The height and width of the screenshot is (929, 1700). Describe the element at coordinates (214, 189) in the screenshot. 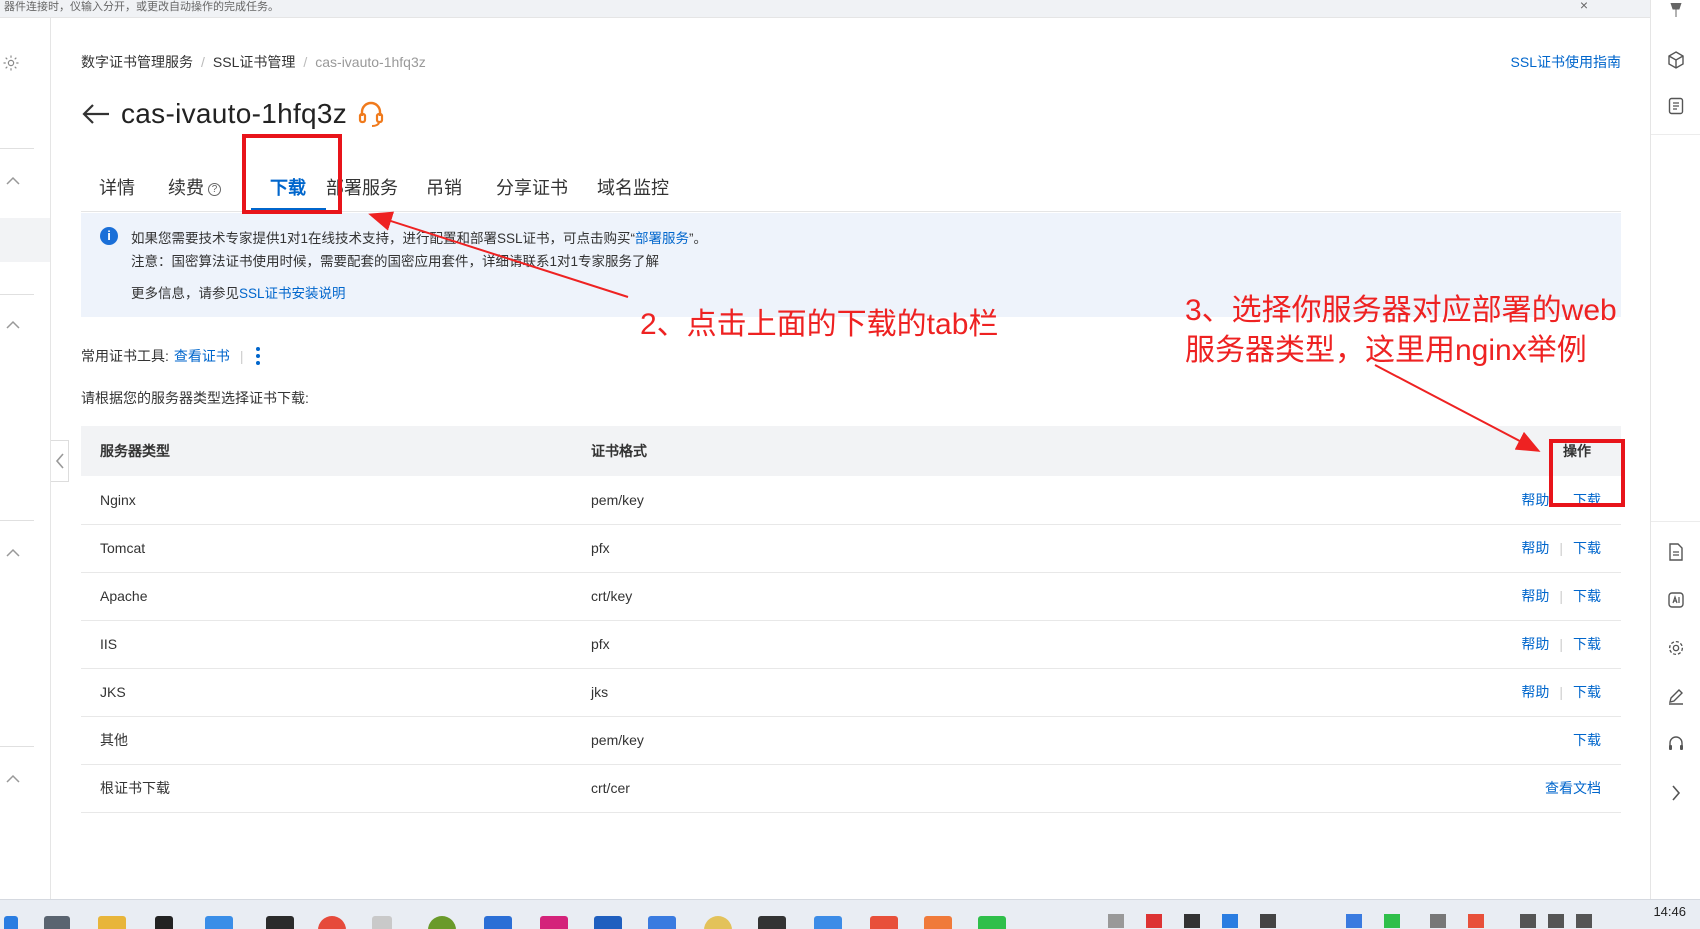

I see `help-icon: ?` at that location.